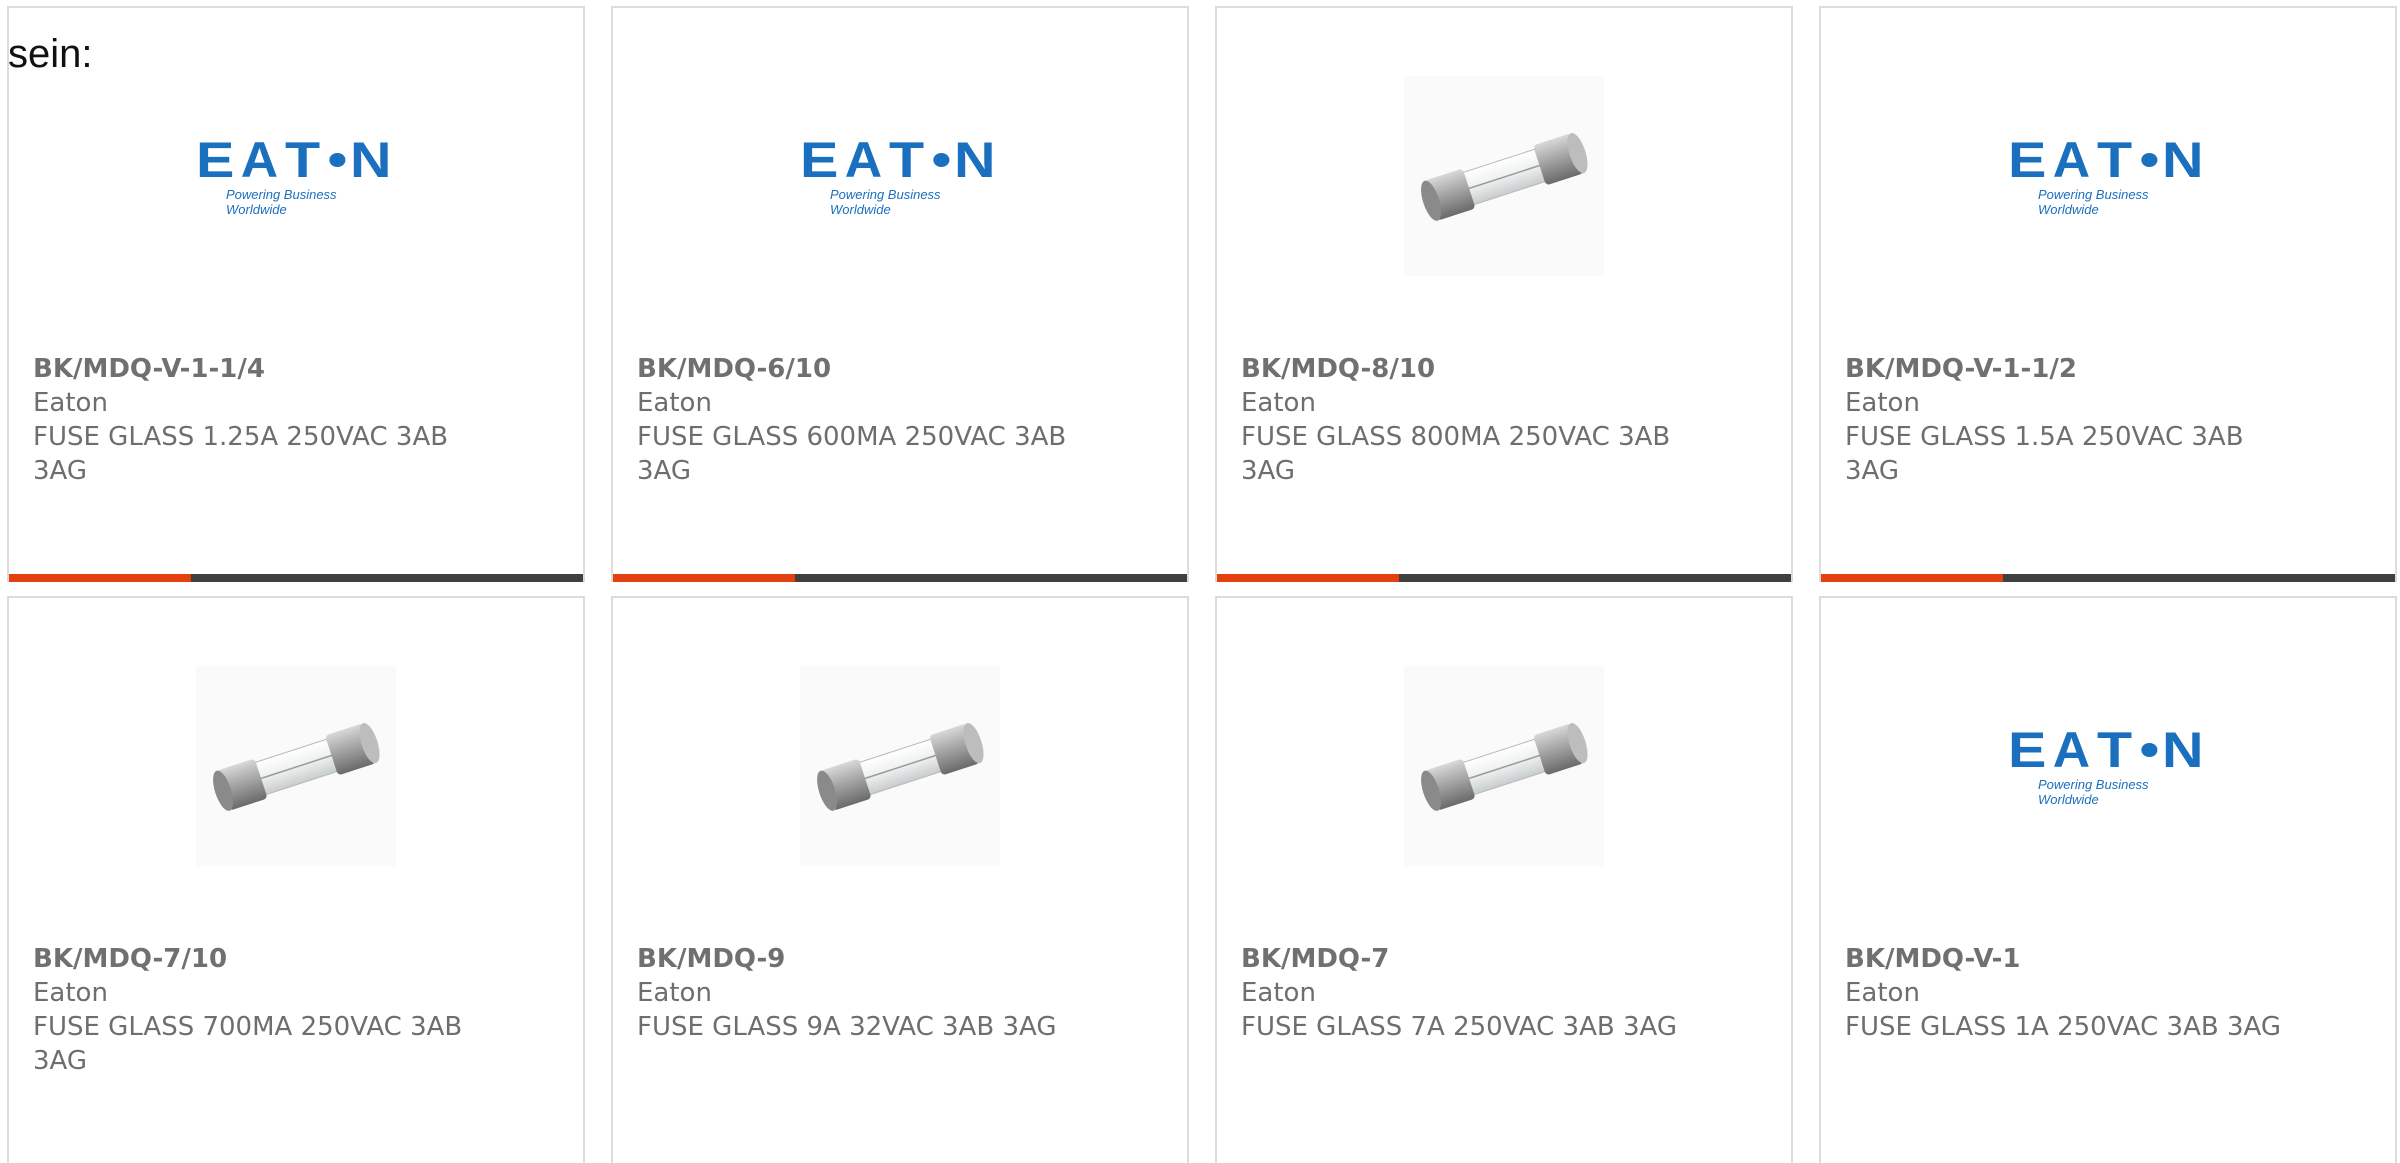 This screenshot has width=2400, height=1163. I want to click on part-number: BK/MDQ-9, so click(857, 959).